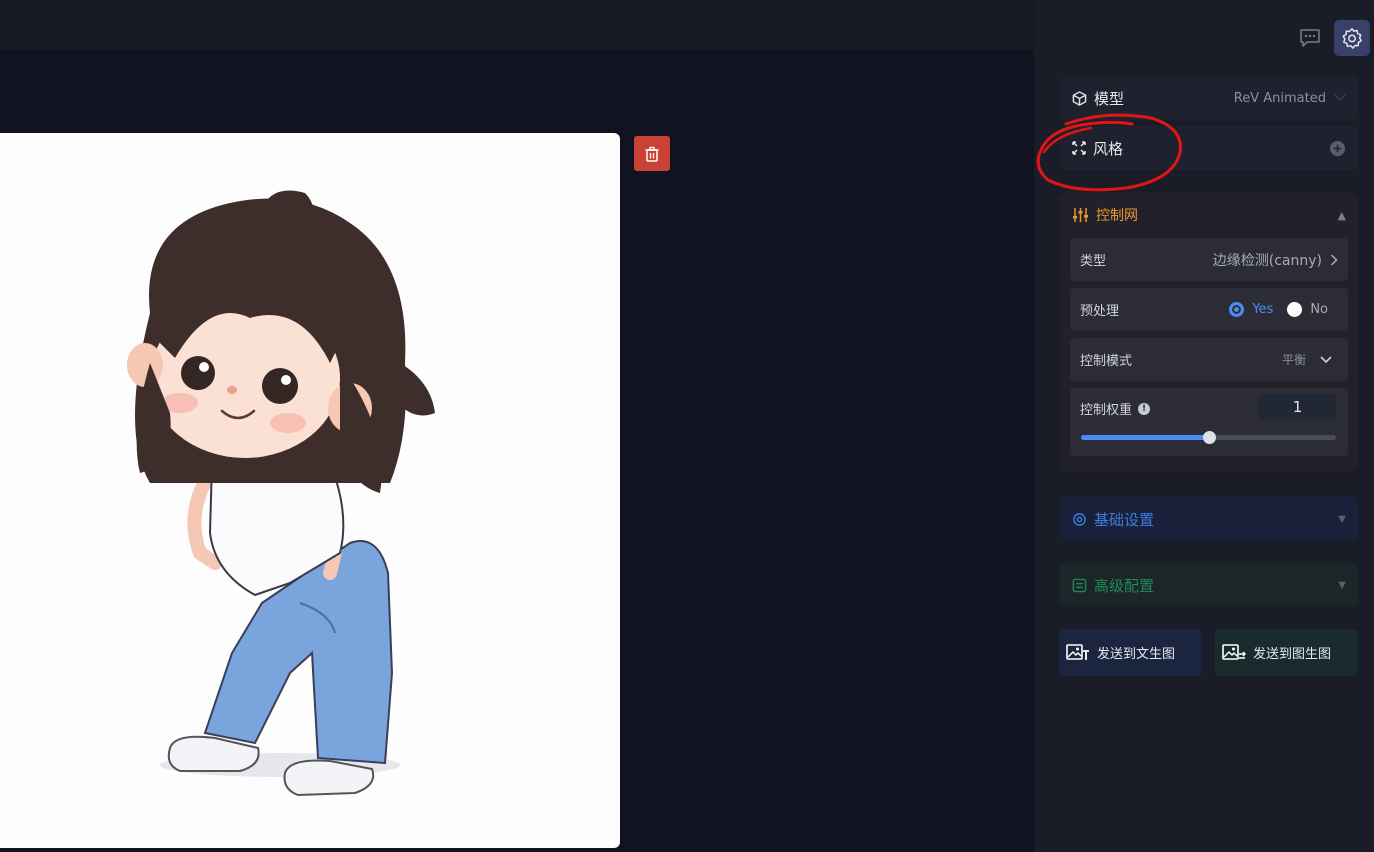 The height and width of the screenshot is (852, 1374). What do you see at coordinates (1319, 309) in the screenshot?
I see `preprocess-no-label: No` at bounding box center [1319, 309].